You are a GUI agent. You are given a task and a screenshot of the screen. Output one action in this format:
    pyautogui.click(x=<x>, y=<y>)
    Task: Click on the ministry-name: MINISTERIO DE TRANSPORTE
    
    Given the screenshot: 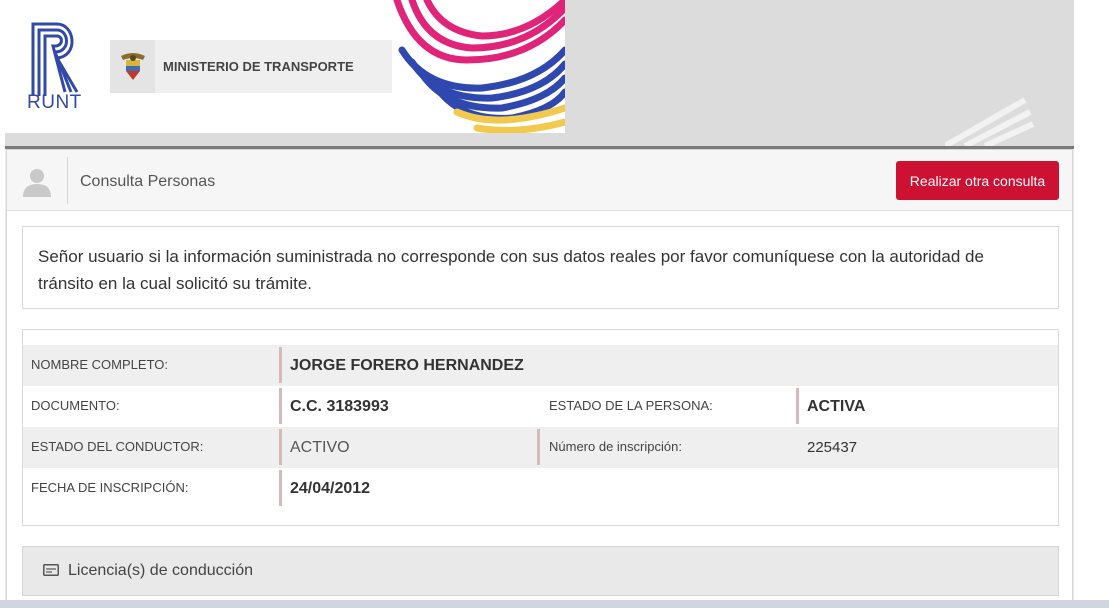 What is the action you would take?
    pyautogui.click(x=258, y=66)
    